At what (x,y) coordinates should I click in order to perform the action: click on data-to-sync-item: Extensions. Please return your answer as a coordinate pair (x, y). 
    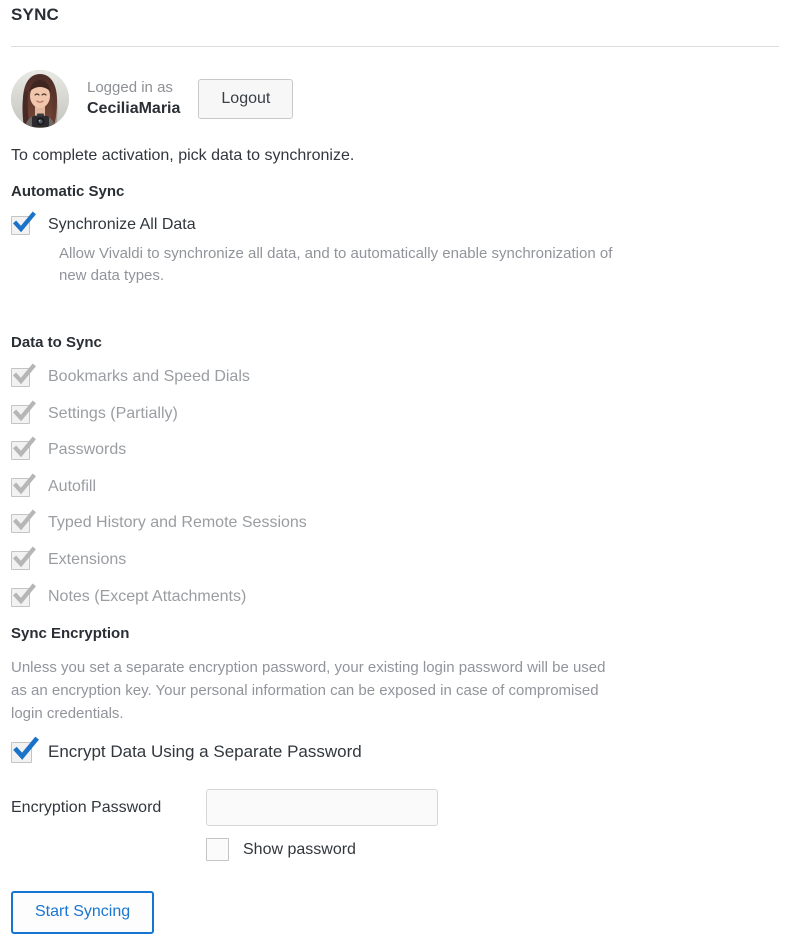
    Looking at the image, I should click on (159, 558).